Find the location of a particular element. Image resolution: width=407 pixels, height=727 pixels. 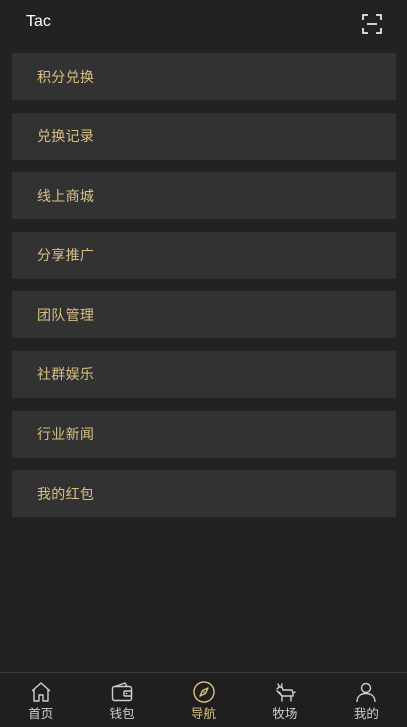

menu-item-label: 团队管理 is located at coordinates (66, 315).